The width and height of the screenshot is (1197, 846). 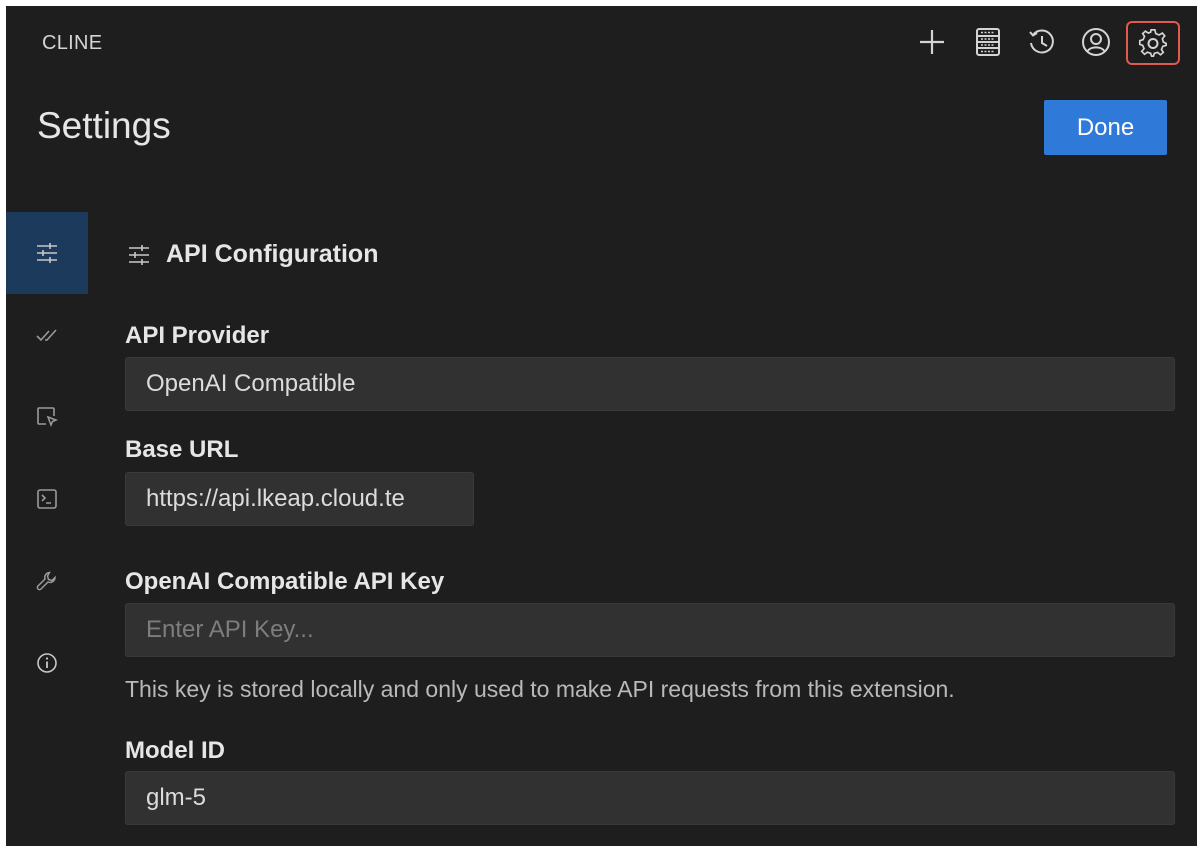 I want to click on section-title: API Configuration, so click(x=272, y=254).